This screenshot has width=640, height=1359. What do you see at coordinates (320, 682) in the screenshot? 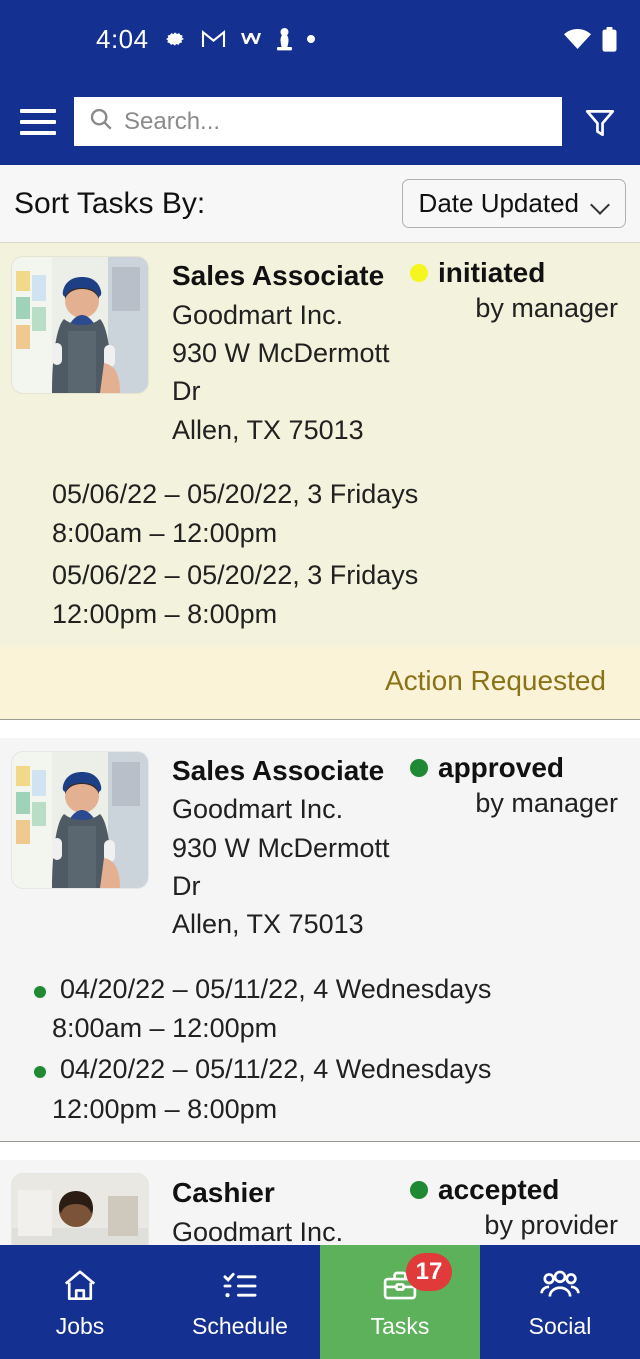
I see `action-requested-band: Action Requested` at bounding box center [320, 682].